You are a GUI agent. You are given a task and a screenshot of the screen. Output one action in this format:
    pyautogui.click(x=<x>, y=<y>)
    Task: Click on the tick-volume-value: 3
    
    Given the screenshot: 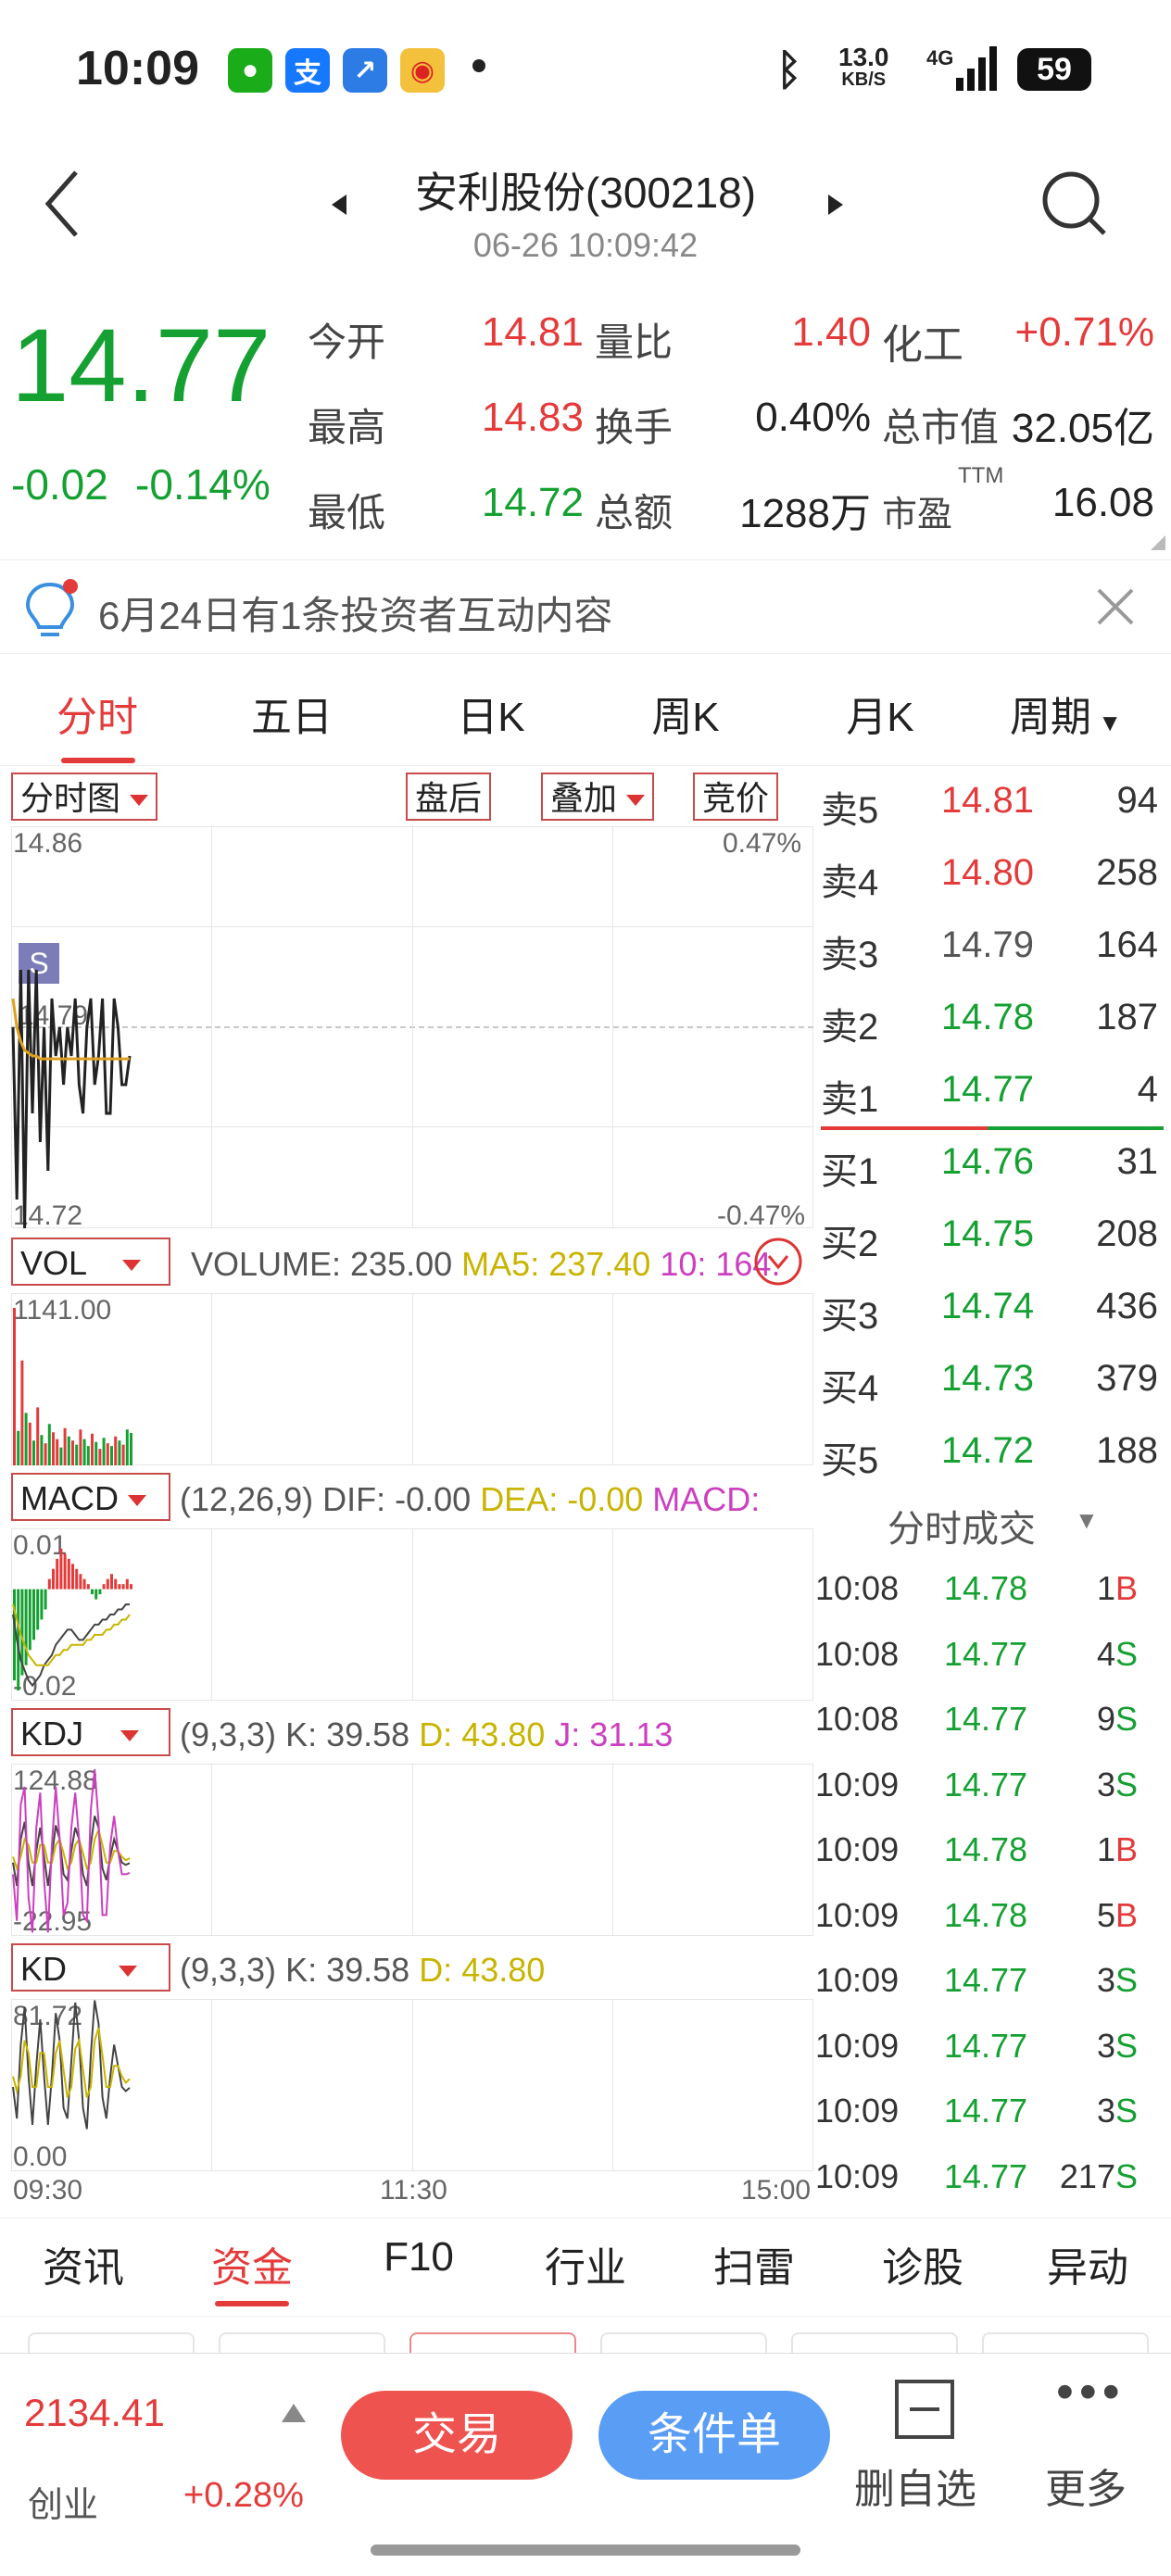 What is the action you would take?
    pyautogui.click(x=1105, y=2111)
    